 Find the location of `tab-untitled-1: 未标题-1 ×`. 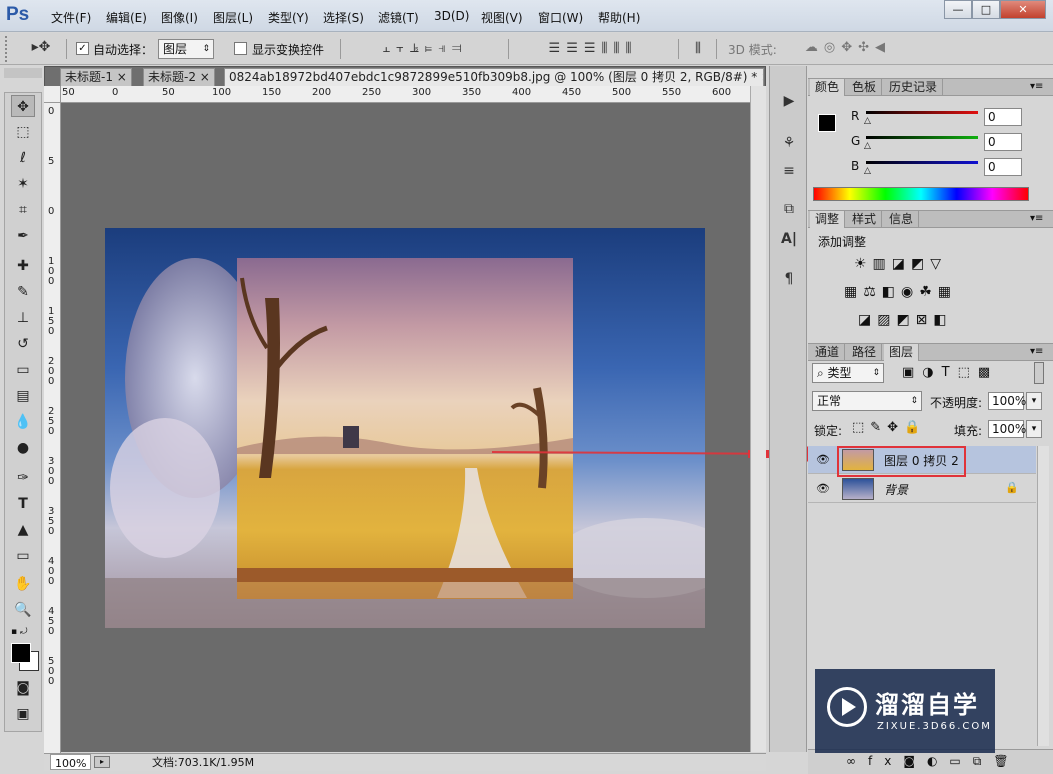

tab-untitled-1: 未标题-1 × is located at coordinates (96, 77).